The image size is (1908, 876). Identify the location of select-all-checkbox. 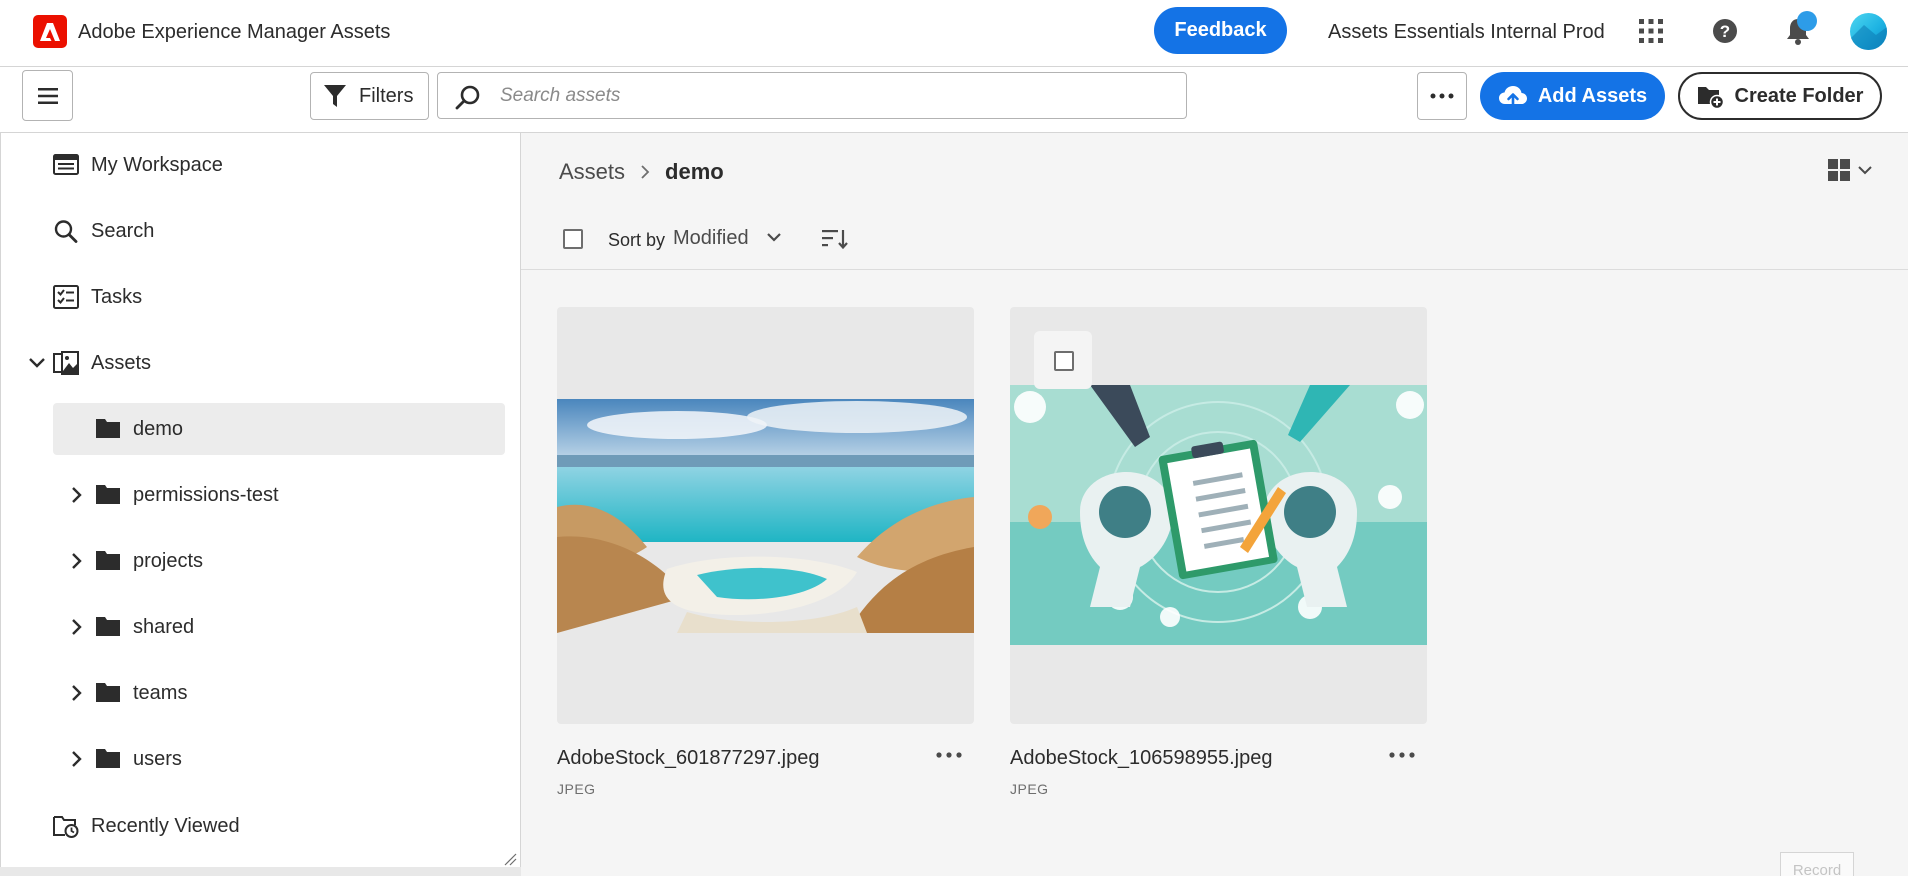
(573, 239).